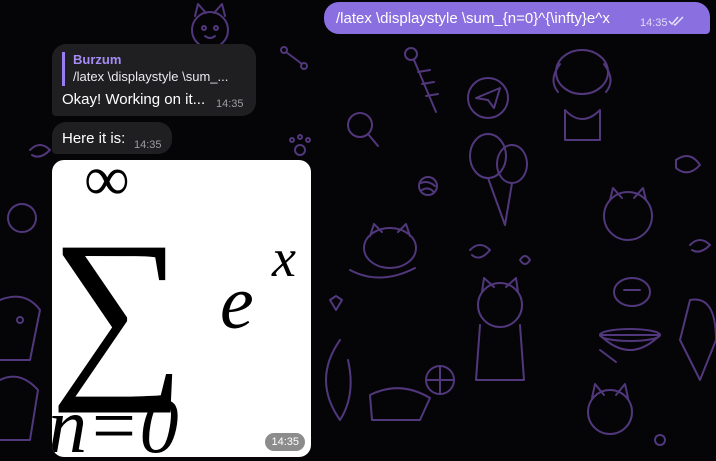 The width and height of the screenshot is (716, 461). What do you see at coordinates (230, 104) in the screenshot?
I see `reply-message-time: 14:35` at bounding box center [230, 104].